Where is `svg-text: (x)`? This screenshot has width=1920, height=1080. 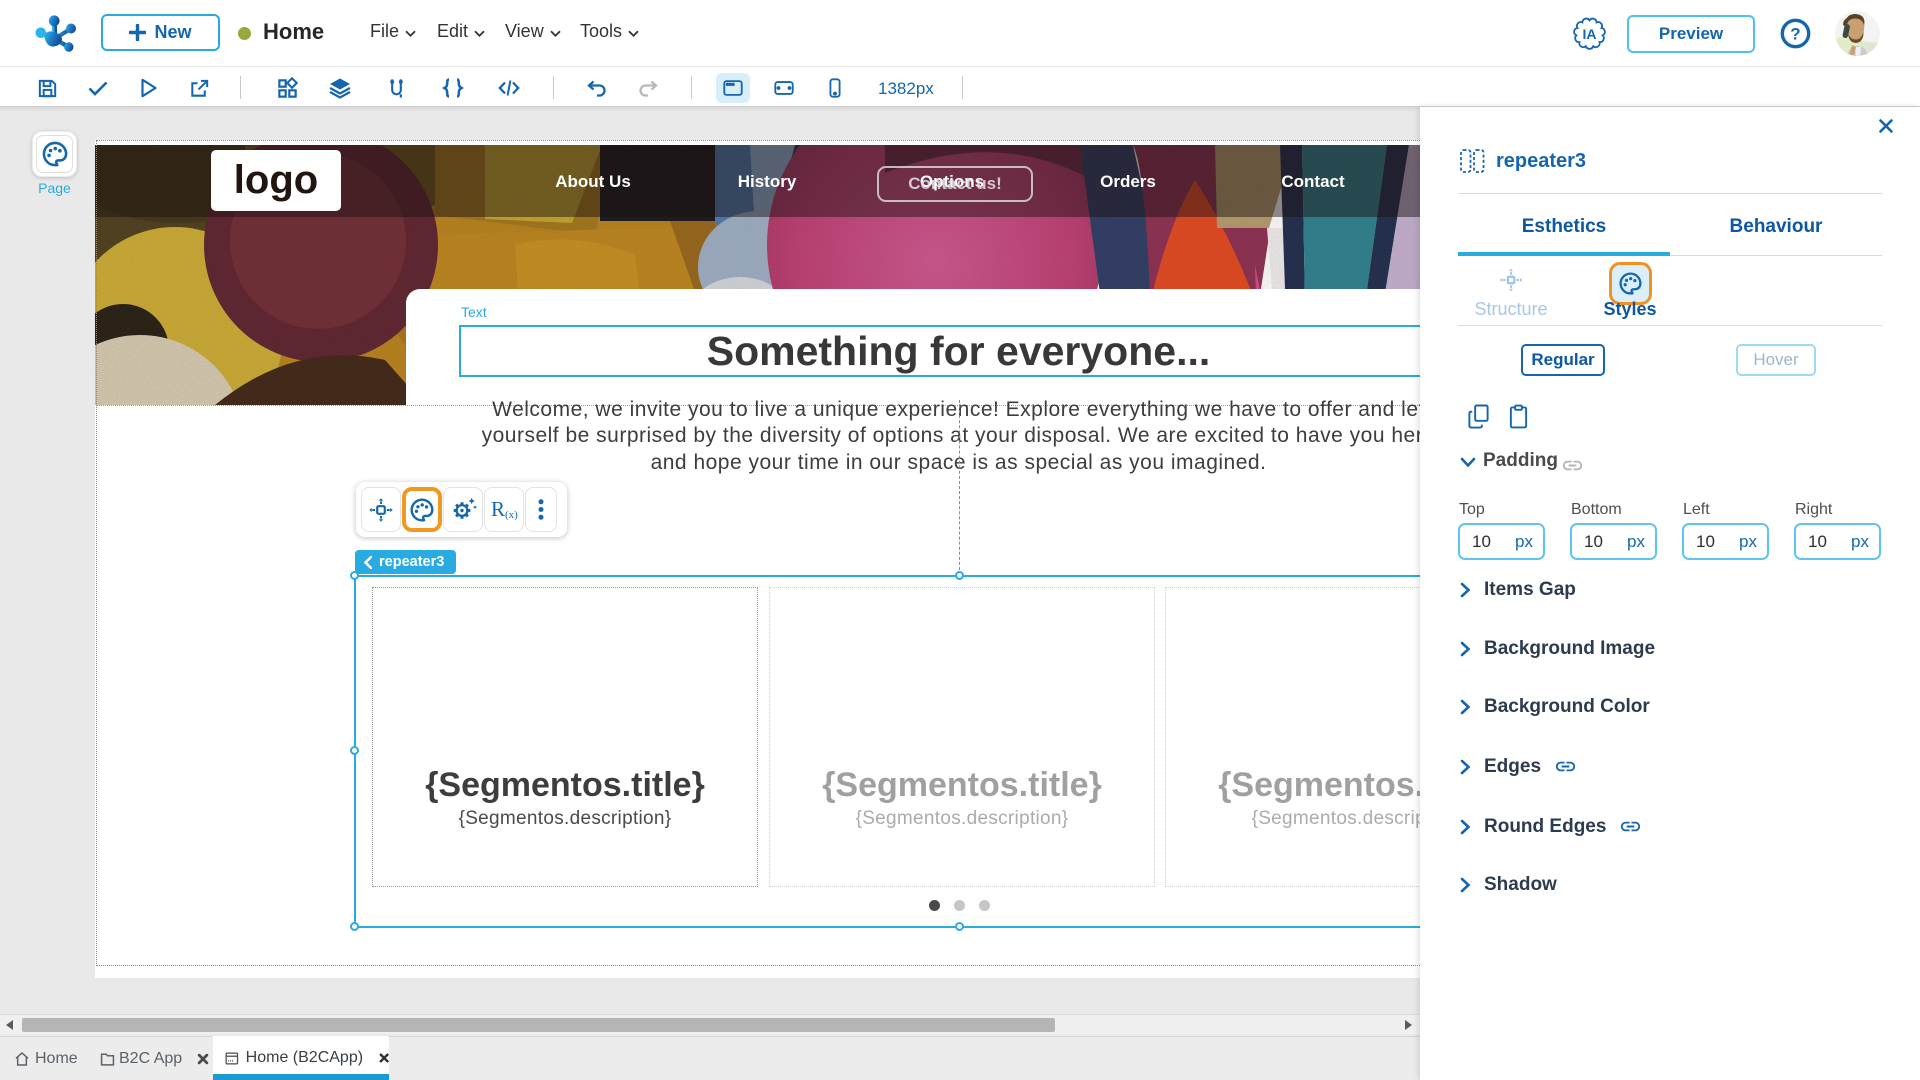
svg-text: (x) is located at coordinates (511, 515).